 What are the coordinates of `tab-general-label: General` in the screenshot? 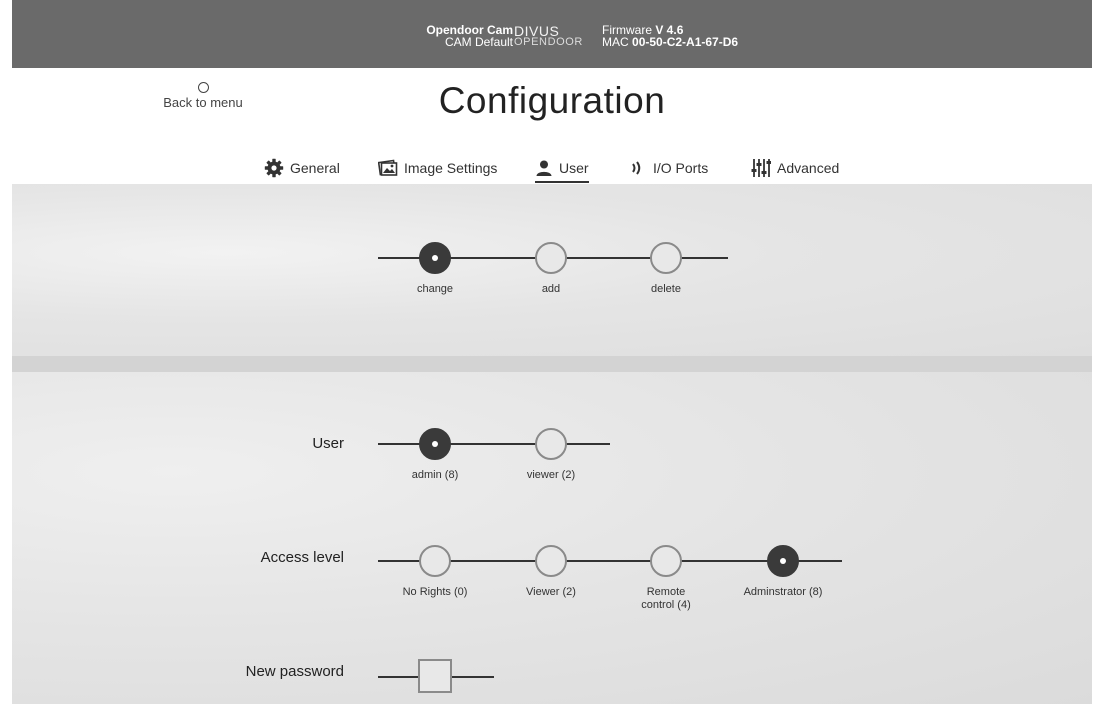 It's located at (315, 168).